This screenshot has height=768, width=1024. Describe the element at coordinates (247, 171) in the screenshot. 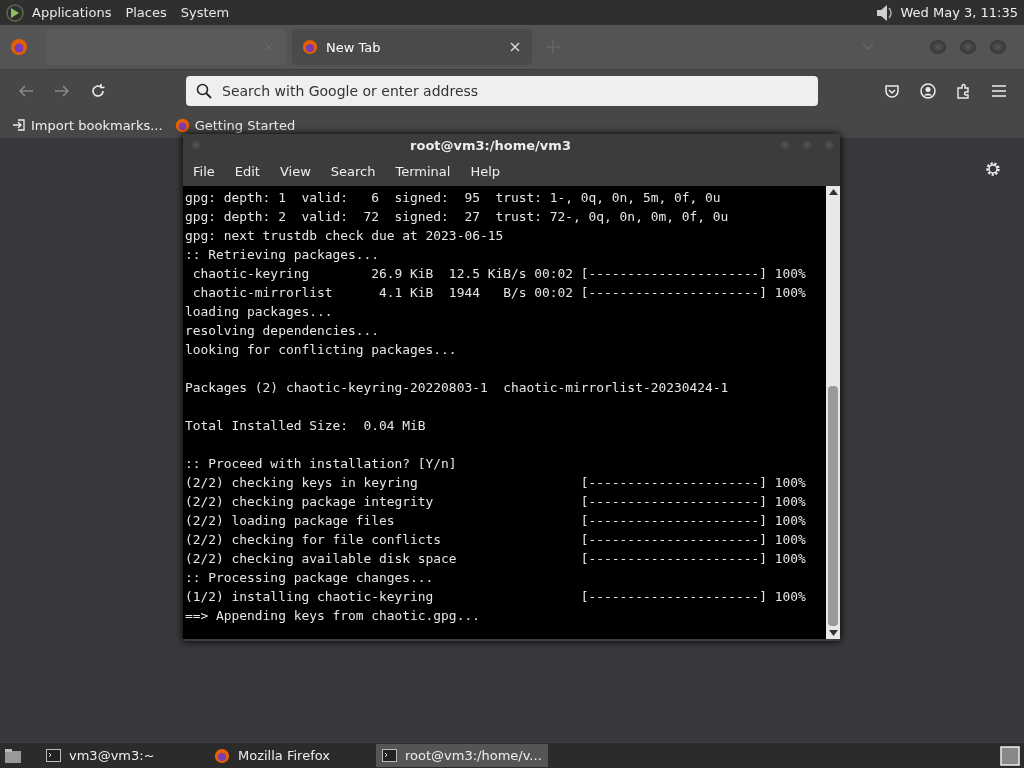

I see `menu-item: Edit` at that location.